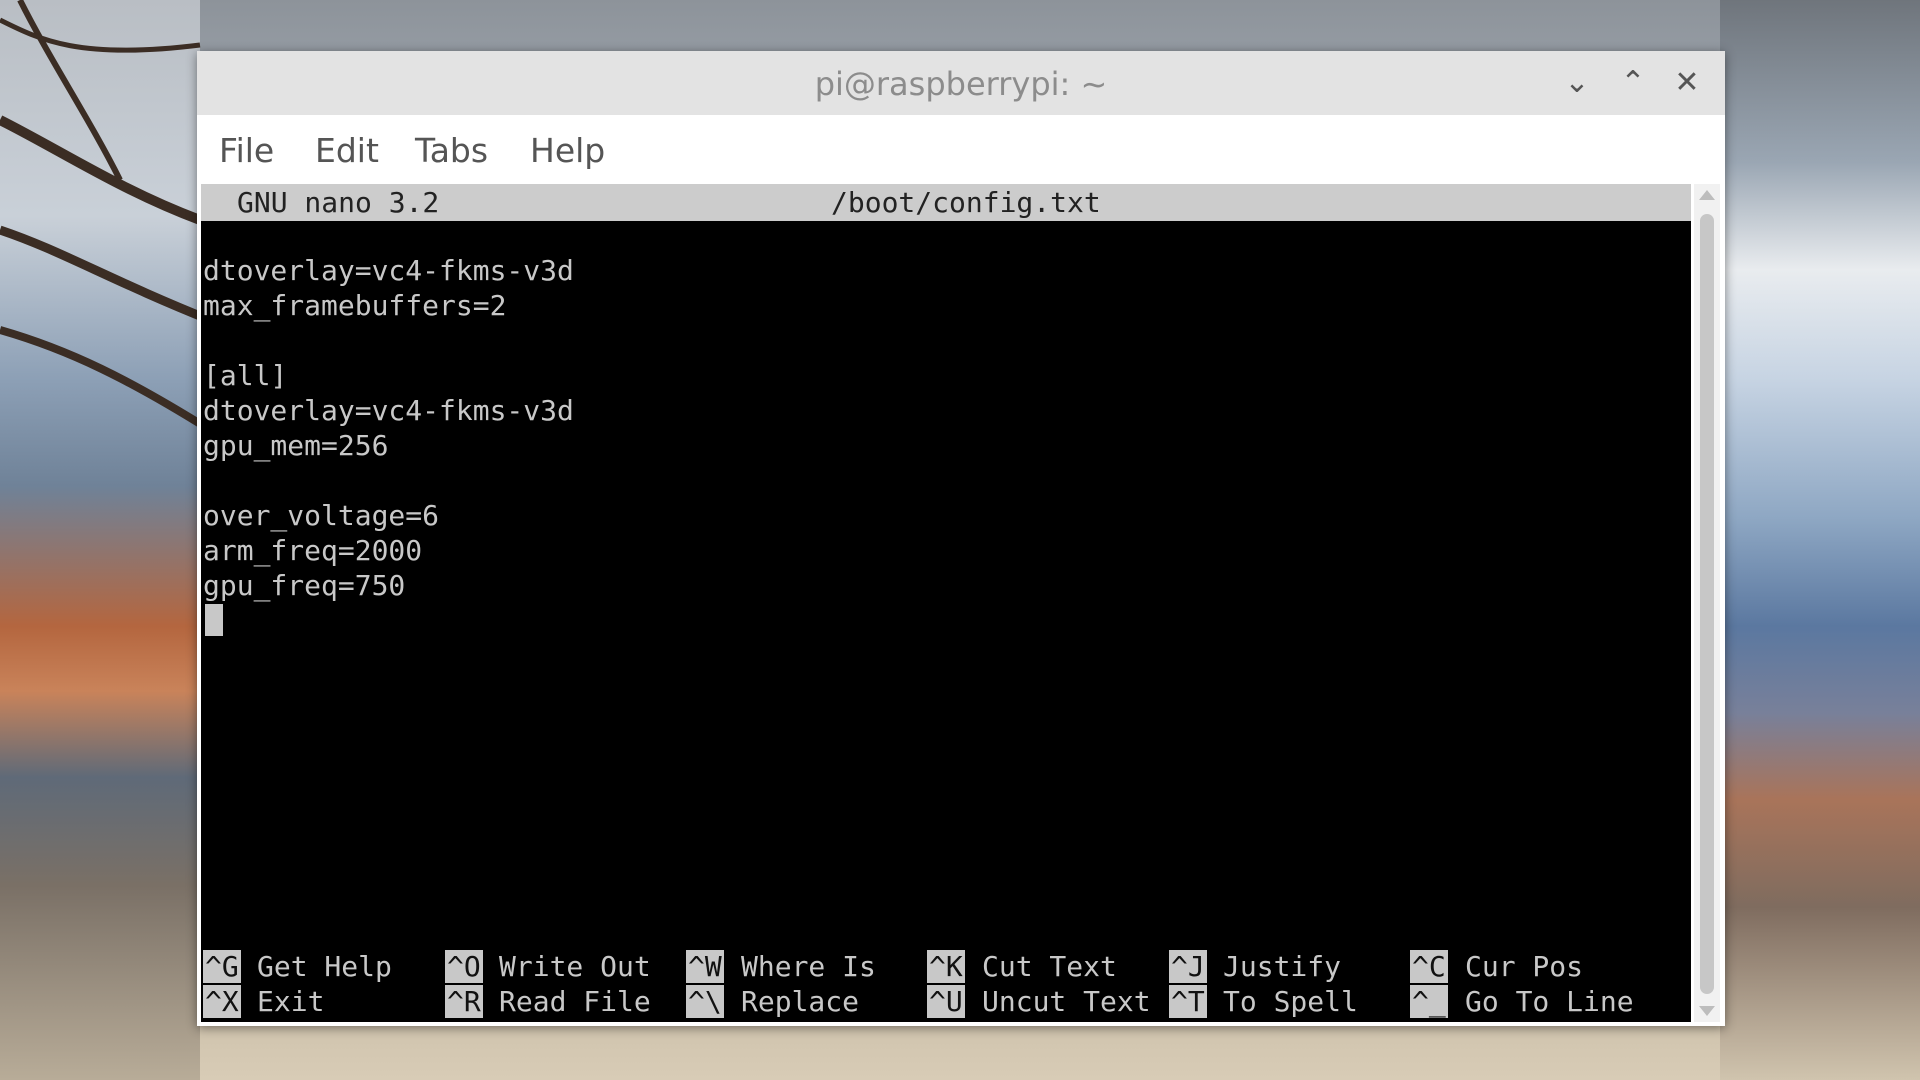 This screenshot has width=1920, height=1080. I want to click on scroll-up-icon, so click(1707, 195).